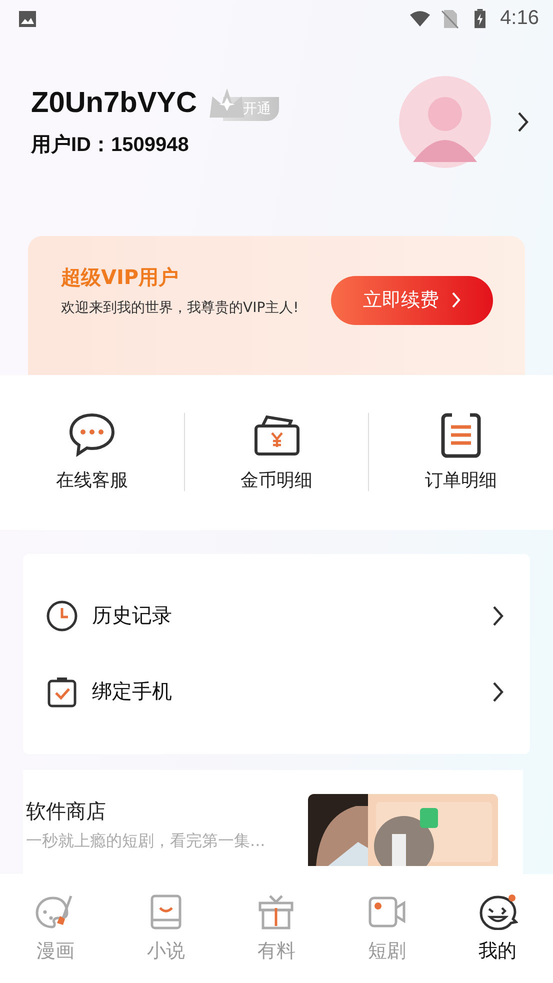  Describe the element at coordinates (180, 307) in the screenshot. I see `vip-message: 欢迎来到我的世界，我尊贵的VIP主人!` at that location.